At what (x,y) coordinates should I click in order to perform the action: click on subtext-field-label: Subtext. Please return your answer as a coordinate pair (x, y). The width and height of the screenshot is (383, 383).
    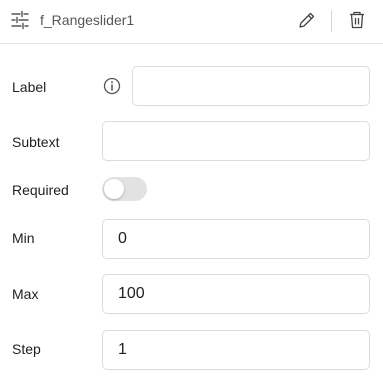
    Looking at the image, I should click on (36, 142).